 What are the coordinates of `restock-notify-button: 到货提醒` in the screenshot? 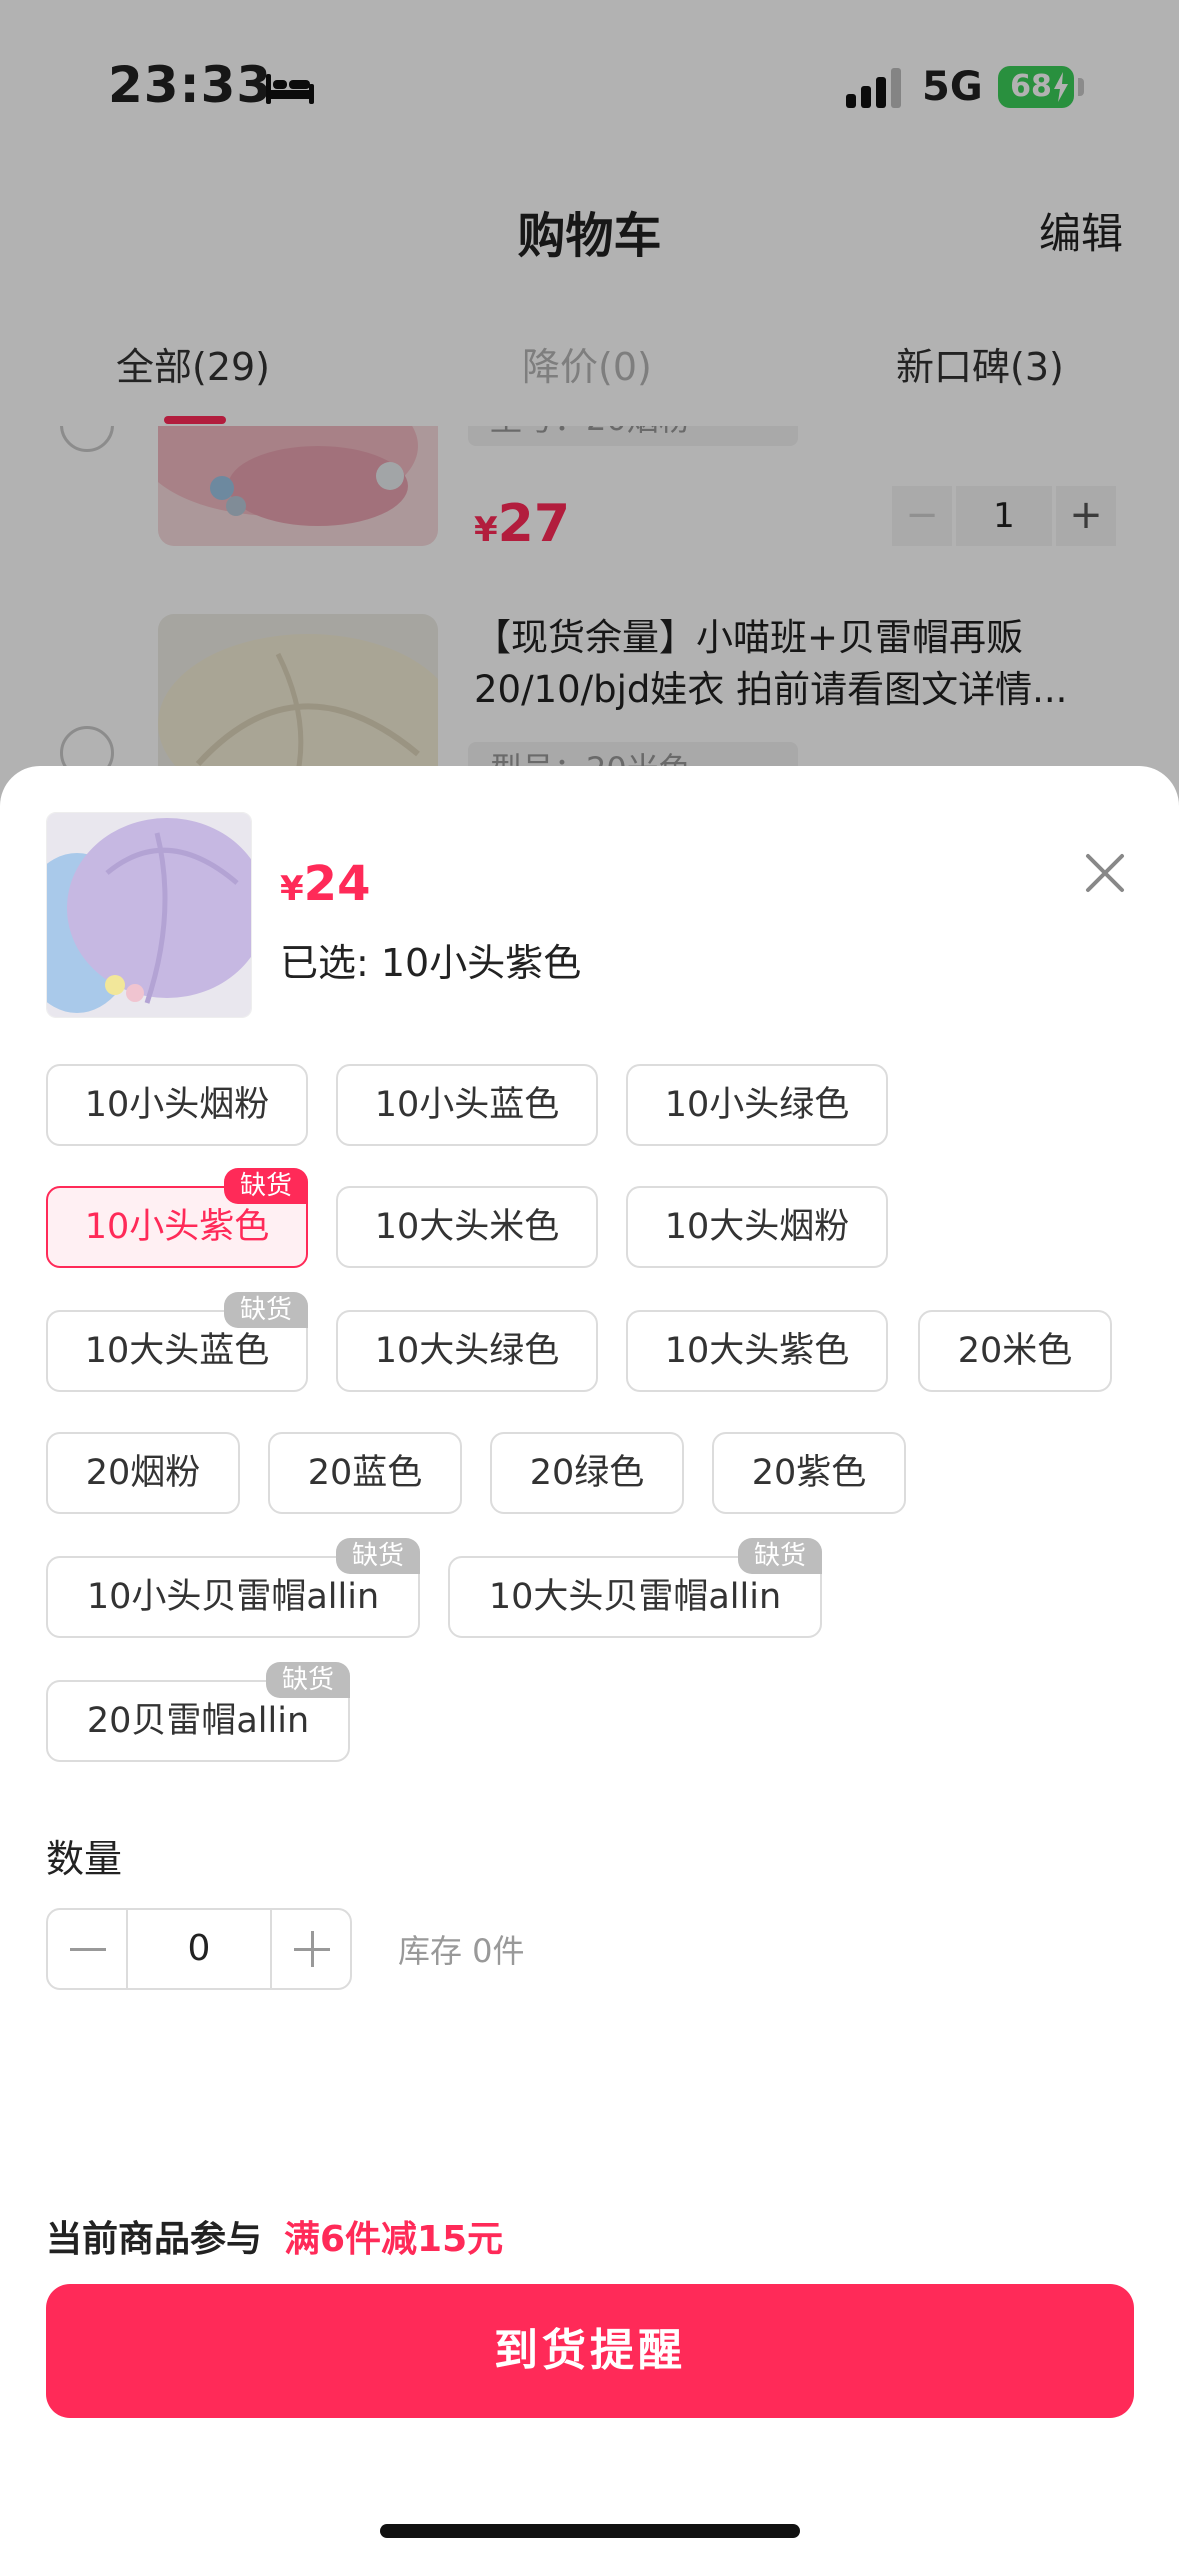 It's located at (590, 2351).